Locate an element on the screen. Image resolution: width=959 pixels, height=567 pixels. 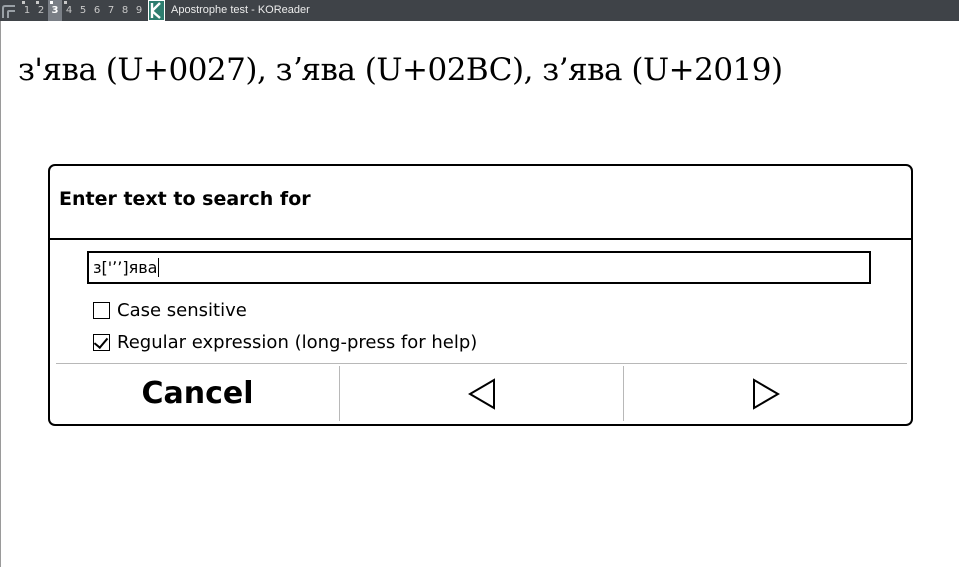
workspace-8: 8 is located at coordinates (125, 10).